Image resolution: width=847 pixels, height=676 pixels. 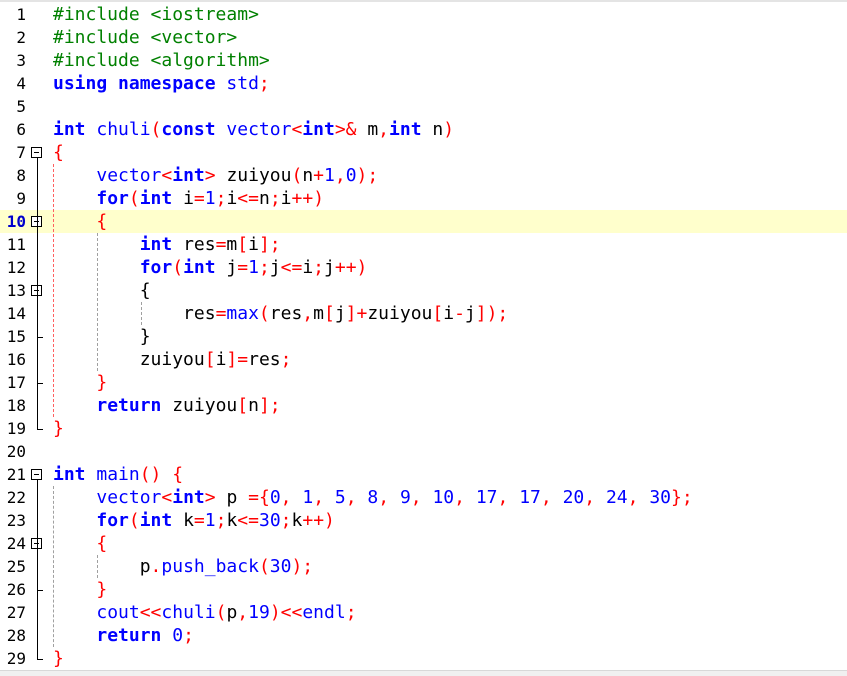 I want to click on code-token: 10, so click(x=443, y=497).